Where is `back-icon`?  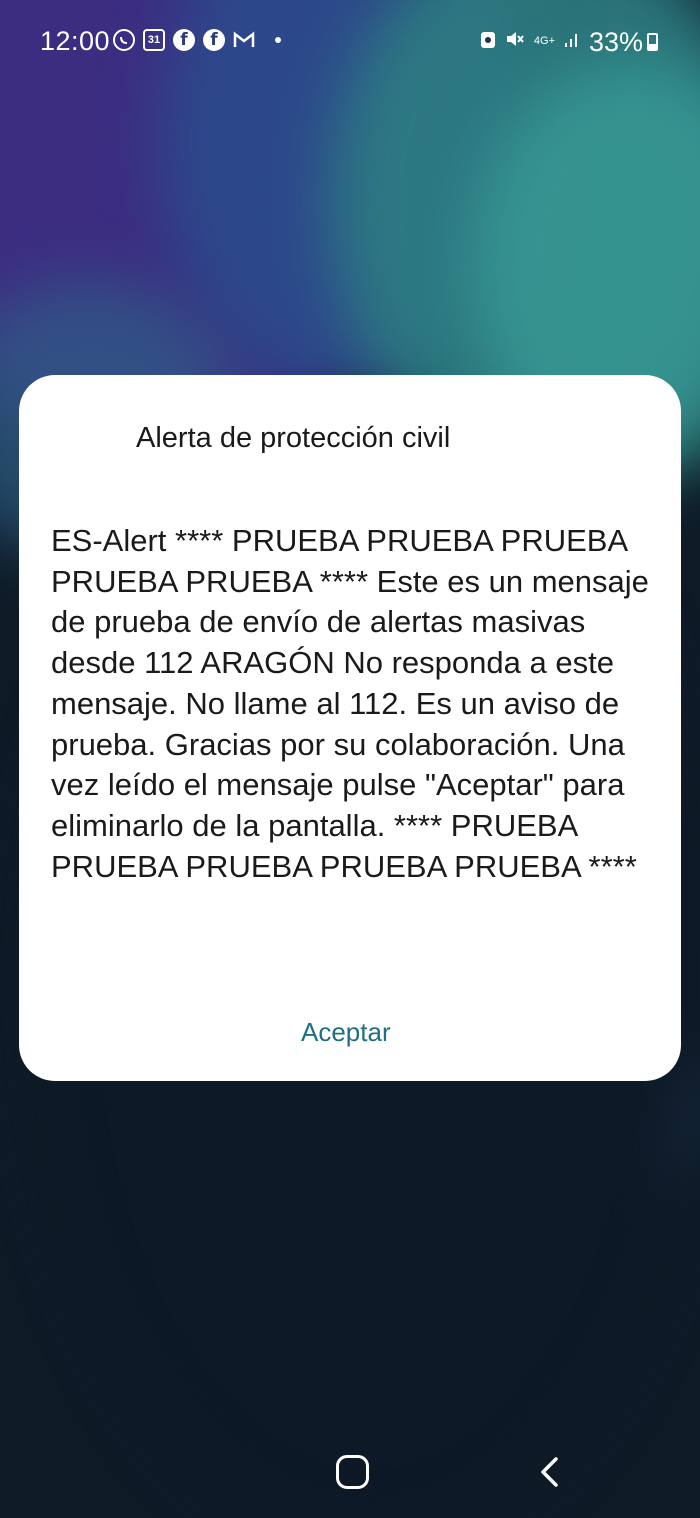 back-icon is located at coordinates (549, 1472).